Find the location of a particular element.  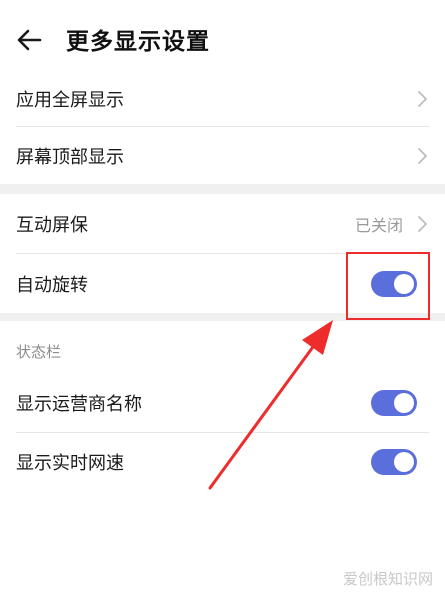

settings-row-show-network-speed: 显示实时网速 is located at coordinates (222, 462).